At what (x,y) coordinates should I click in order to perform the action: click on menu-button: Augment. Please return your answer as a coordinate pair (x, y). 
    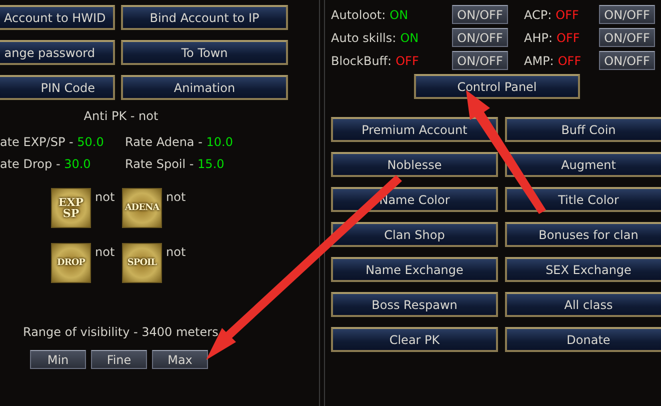
    Looking at the image, I should click on (583, 164).